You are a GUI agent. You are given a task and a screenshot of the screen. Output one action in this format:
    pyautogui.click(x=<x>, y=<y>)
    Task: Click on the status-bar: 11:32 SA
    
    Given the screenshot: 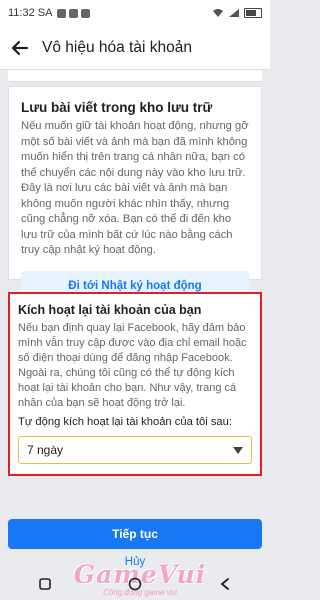 What is the action you would take?
    pyautogui.click(x=135, y=13)
    